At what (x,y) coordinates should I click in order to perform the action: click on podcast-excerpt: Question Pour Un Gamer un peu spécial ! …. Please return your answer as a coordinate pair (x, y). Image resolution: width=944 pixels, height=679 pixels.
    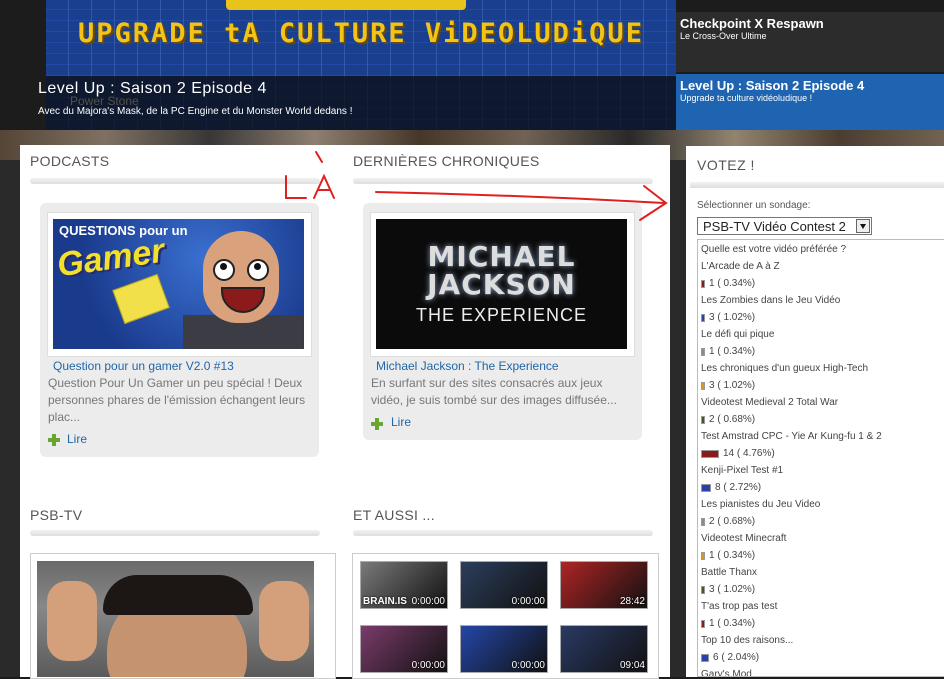
    Looking at the image, I should click on (177, 400).